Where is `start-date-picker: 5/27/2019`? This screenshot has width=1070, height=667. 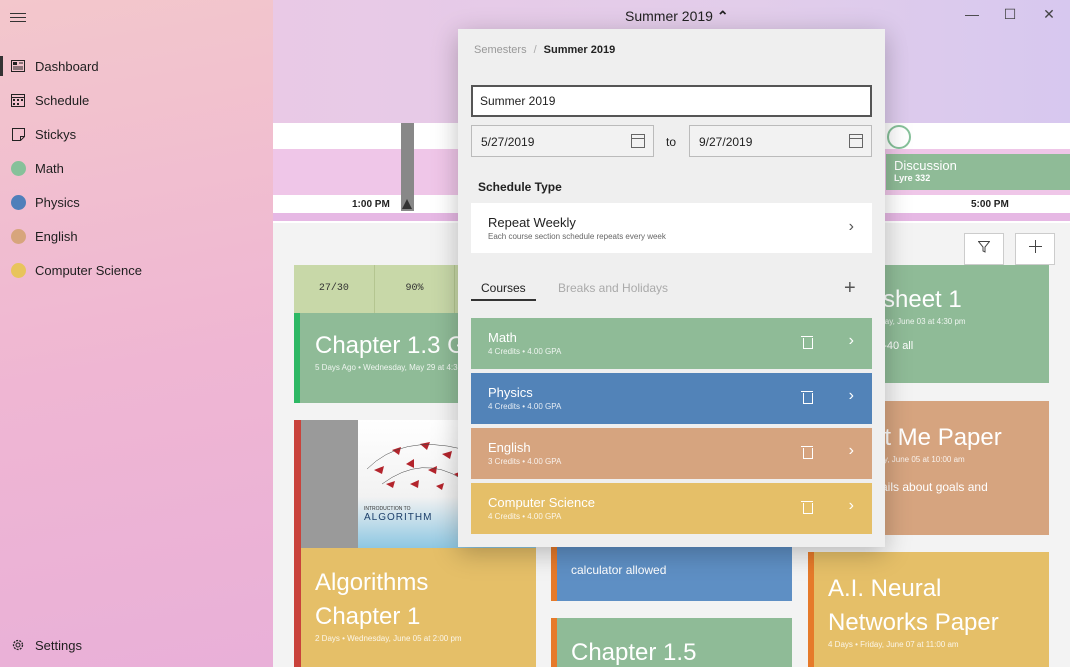
start-date-picker: 5/27/2019 is located at coordinates (562, 141).